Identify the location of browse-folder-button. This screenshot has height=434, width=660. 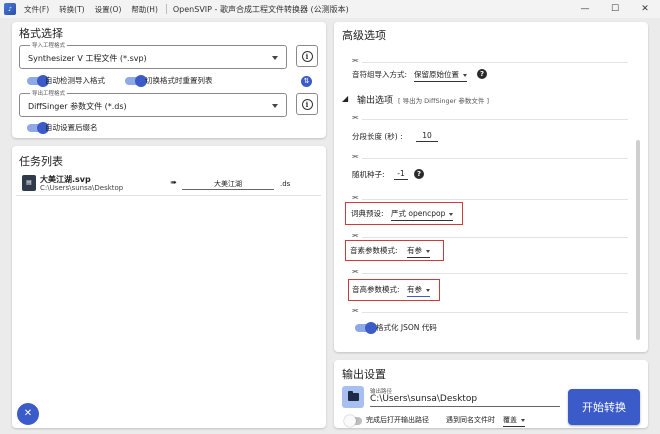
(353, 397).